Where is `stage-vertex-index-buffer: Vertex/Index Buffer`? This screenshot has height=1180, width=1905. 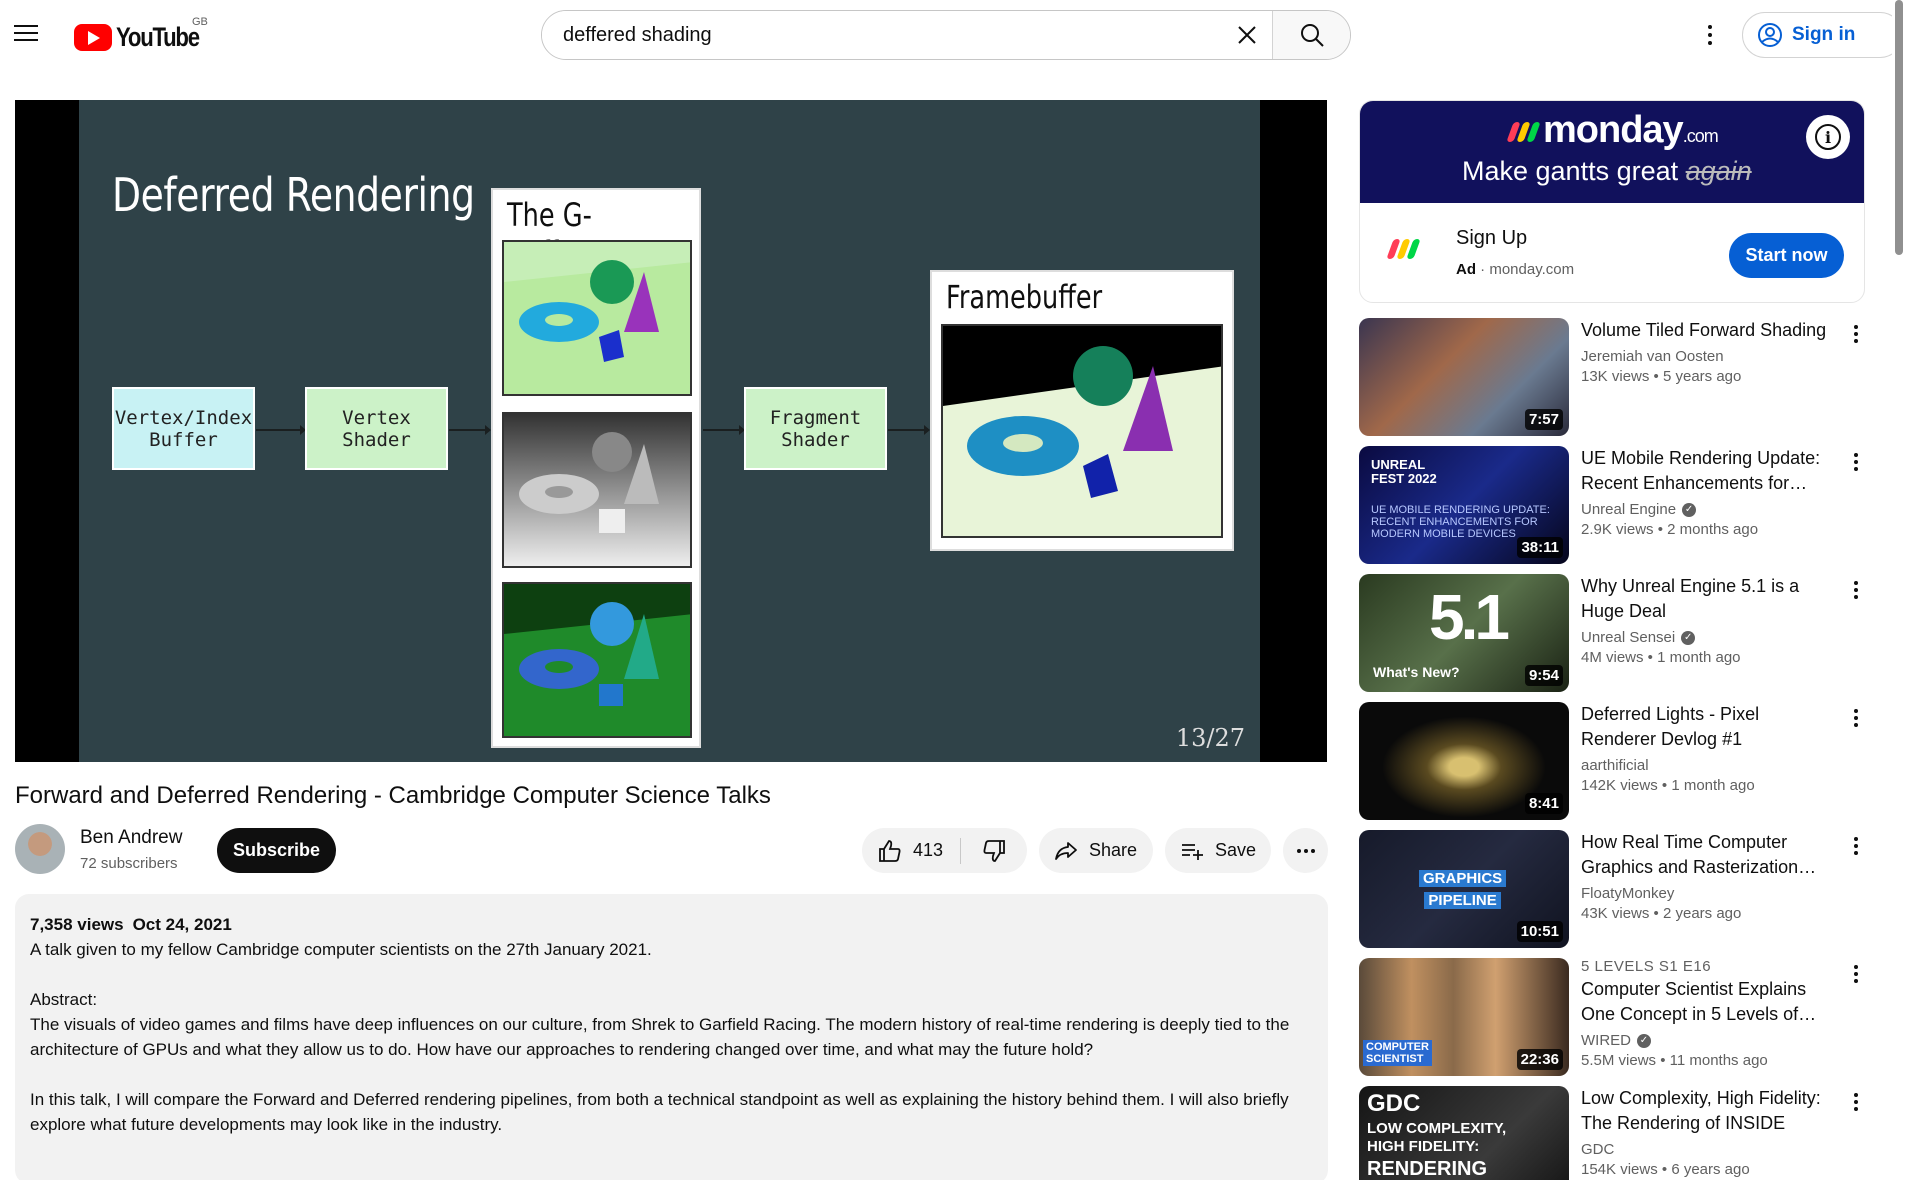 stage-vertex-index-buffer: Vertex/Index Buffer is located at coordinates (183, 428).